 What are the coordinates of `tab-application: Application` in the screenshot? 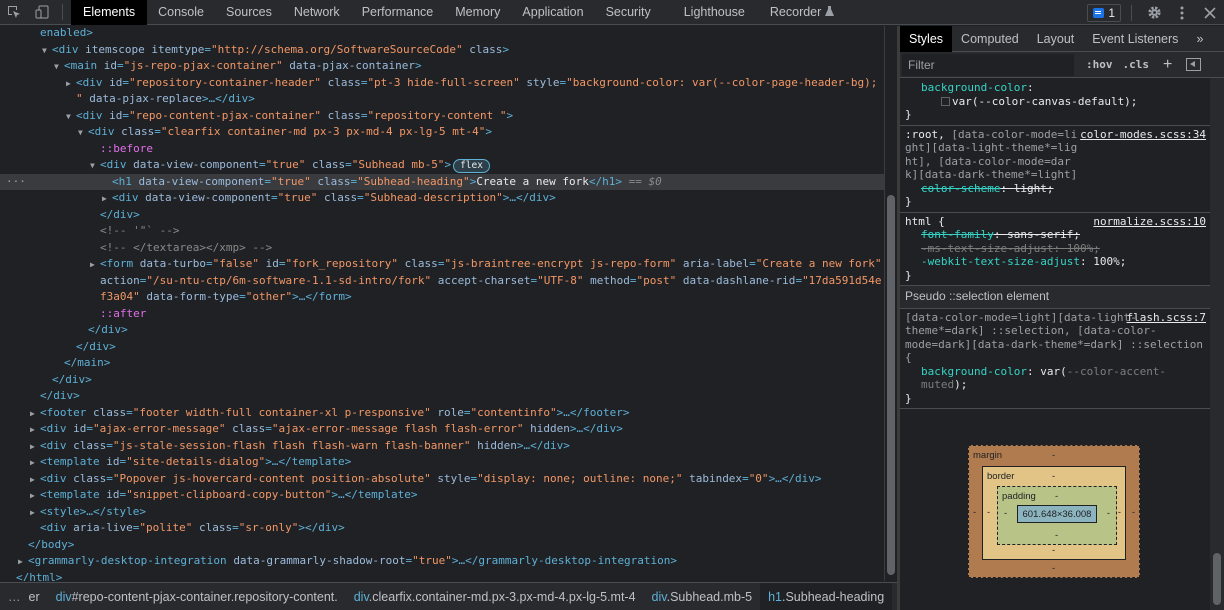 It's located at (552, 12).